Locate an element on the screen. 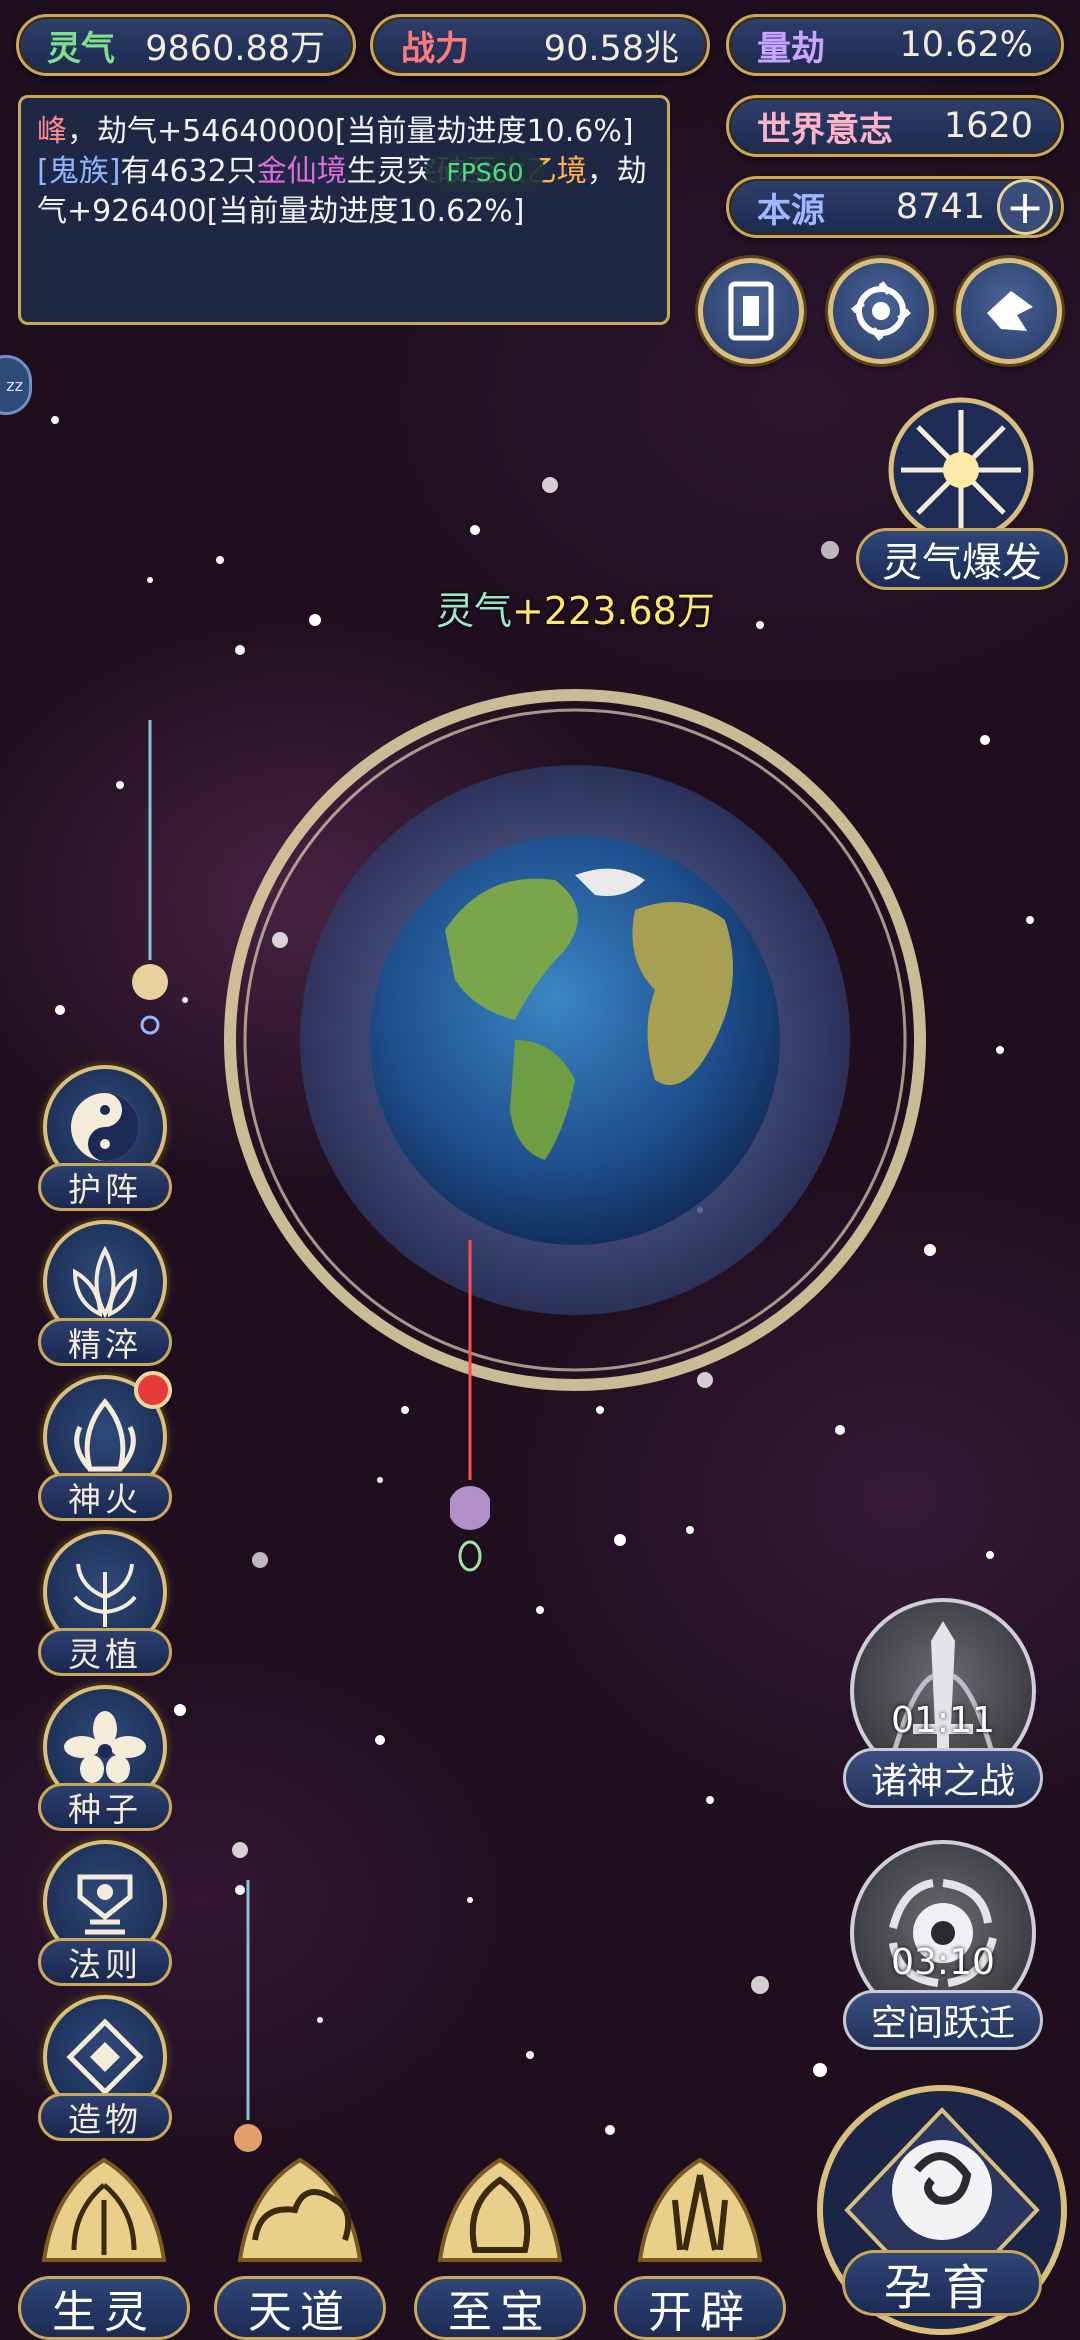 Image resolution: width=1080 pixels, height=2340 pixels. menu-zaowu-button: 造物 is located at coordinates (105, 2068).